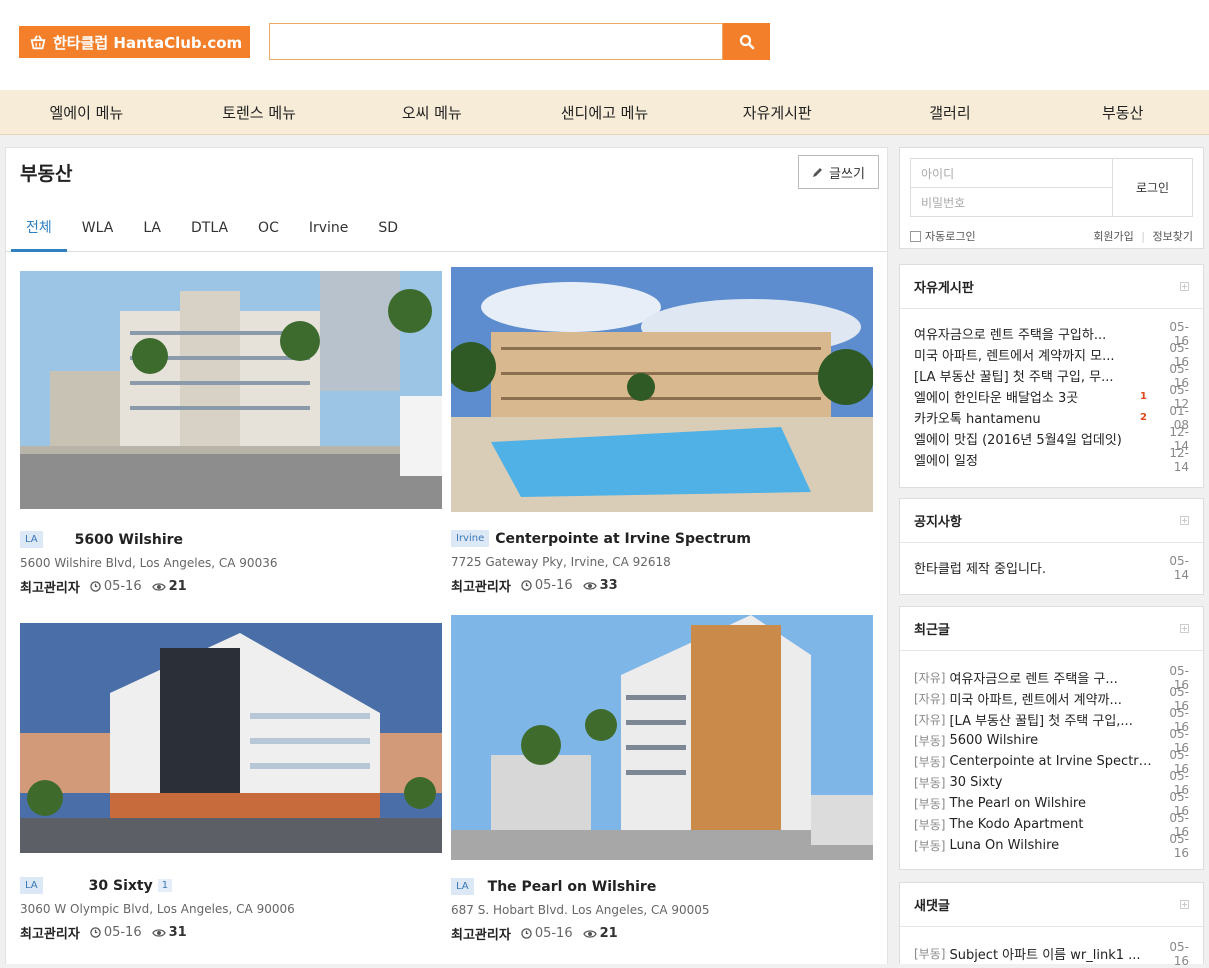  I want to click on item-title: 한타클럽 제작 중입니다., so click(1034, 567).